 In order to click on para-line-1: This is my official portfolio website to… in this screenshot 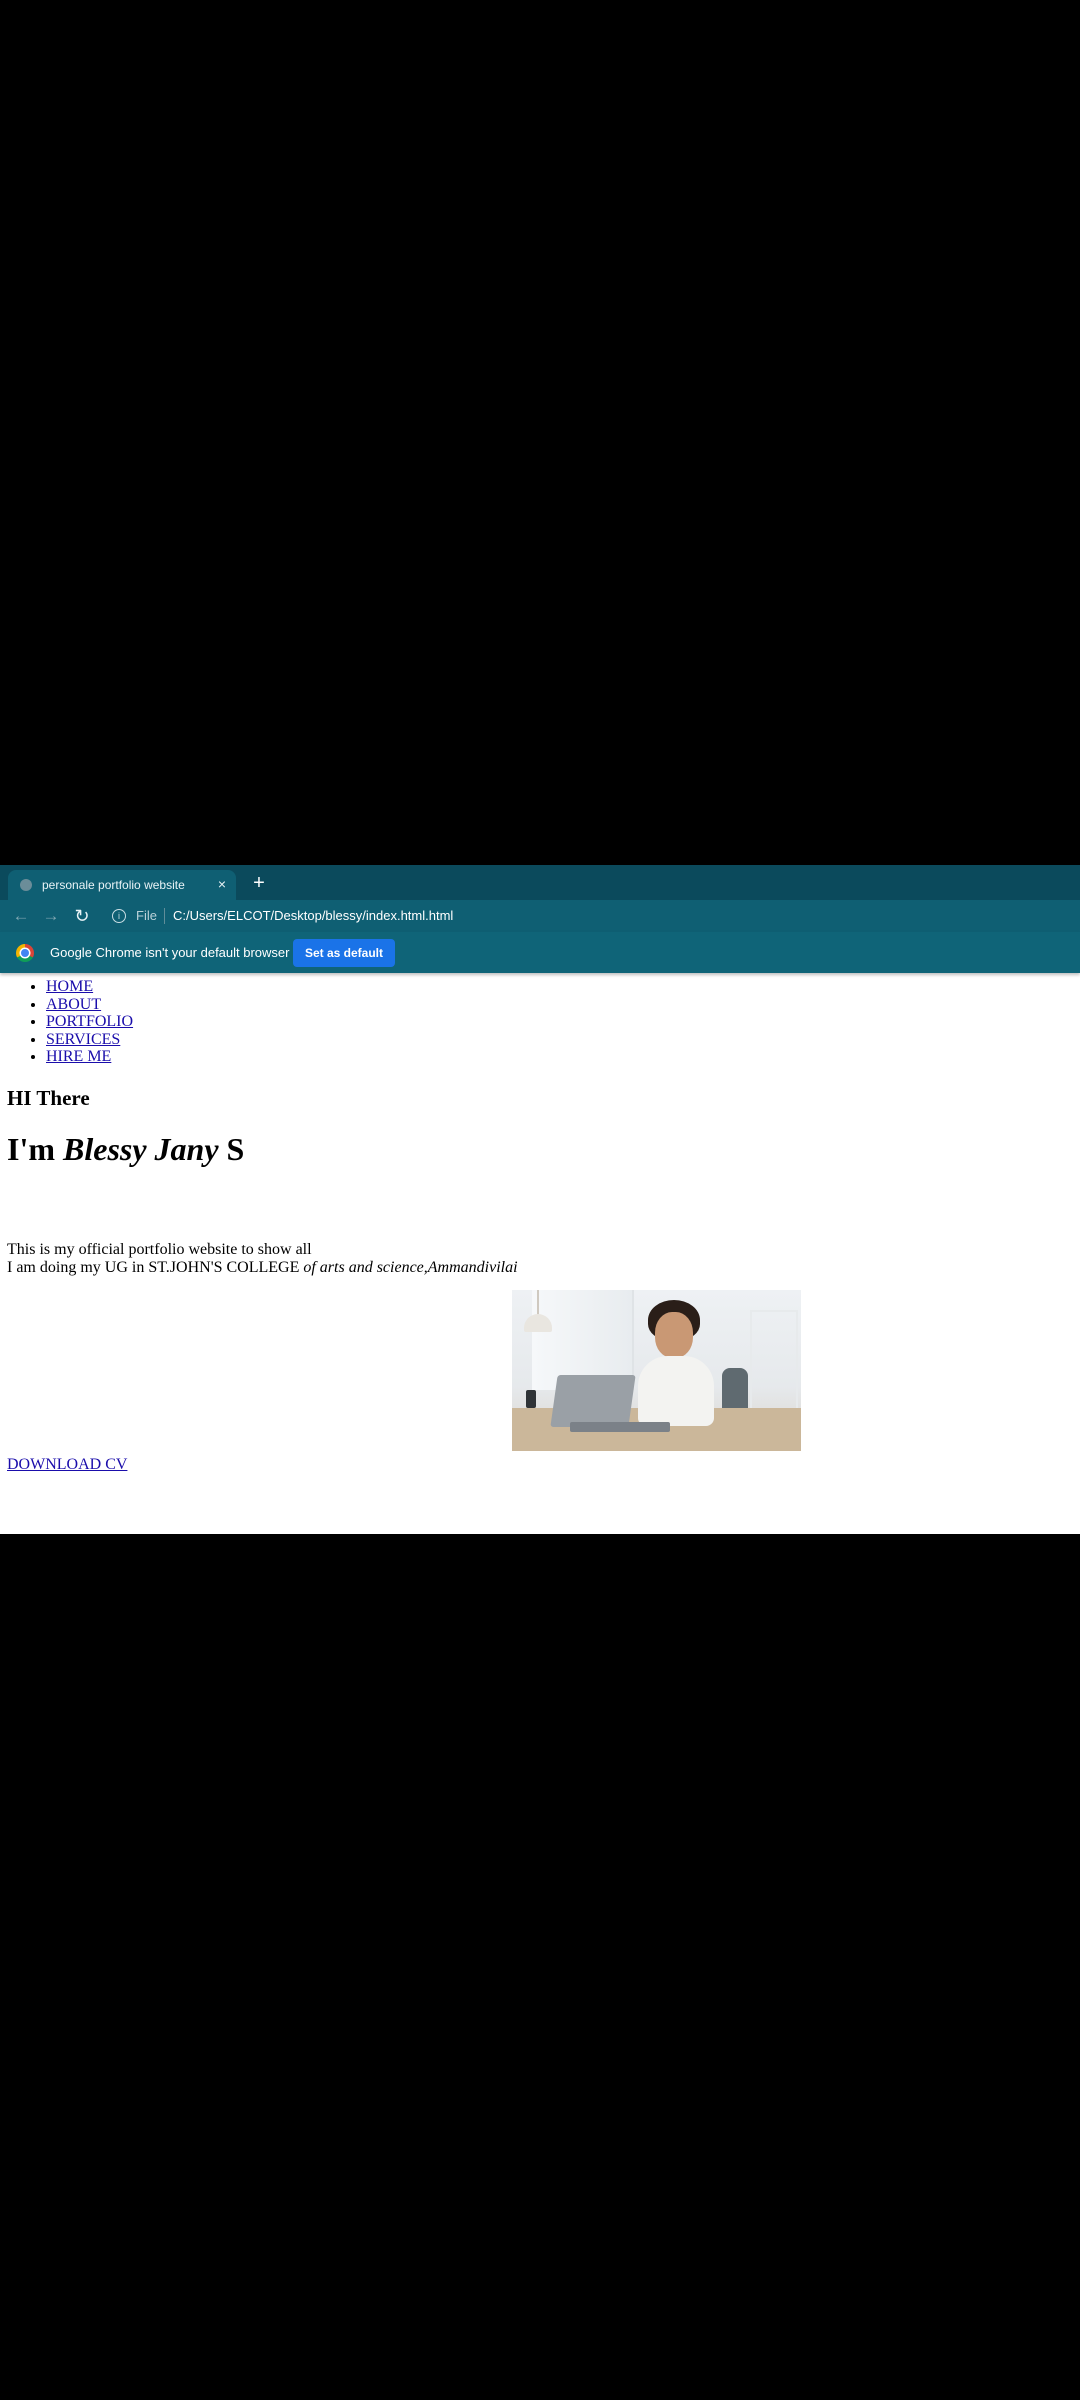, I will do `click(159, 1249)`.